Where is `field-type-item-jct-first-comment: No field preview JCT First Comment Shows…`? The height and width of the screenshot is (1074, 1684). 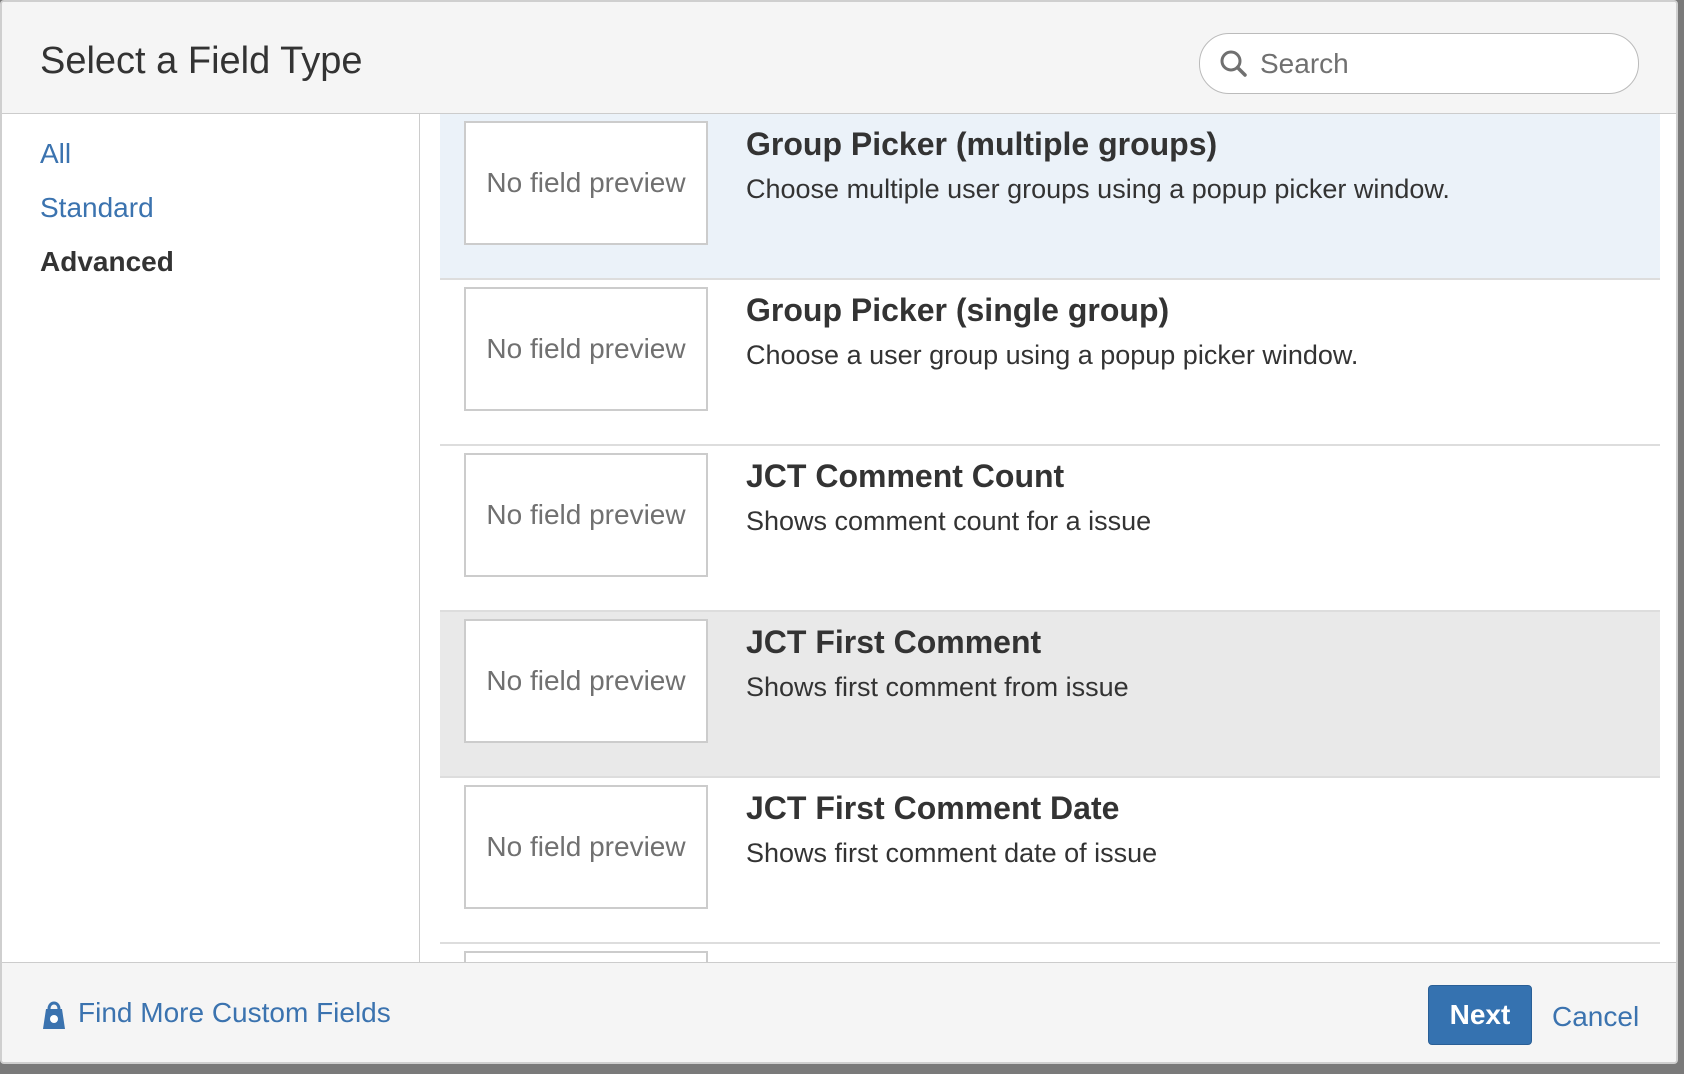 field-type-item-jct-first-comment: No field preview JCT First Comment Shows… is located at coordinates (1050, 695).